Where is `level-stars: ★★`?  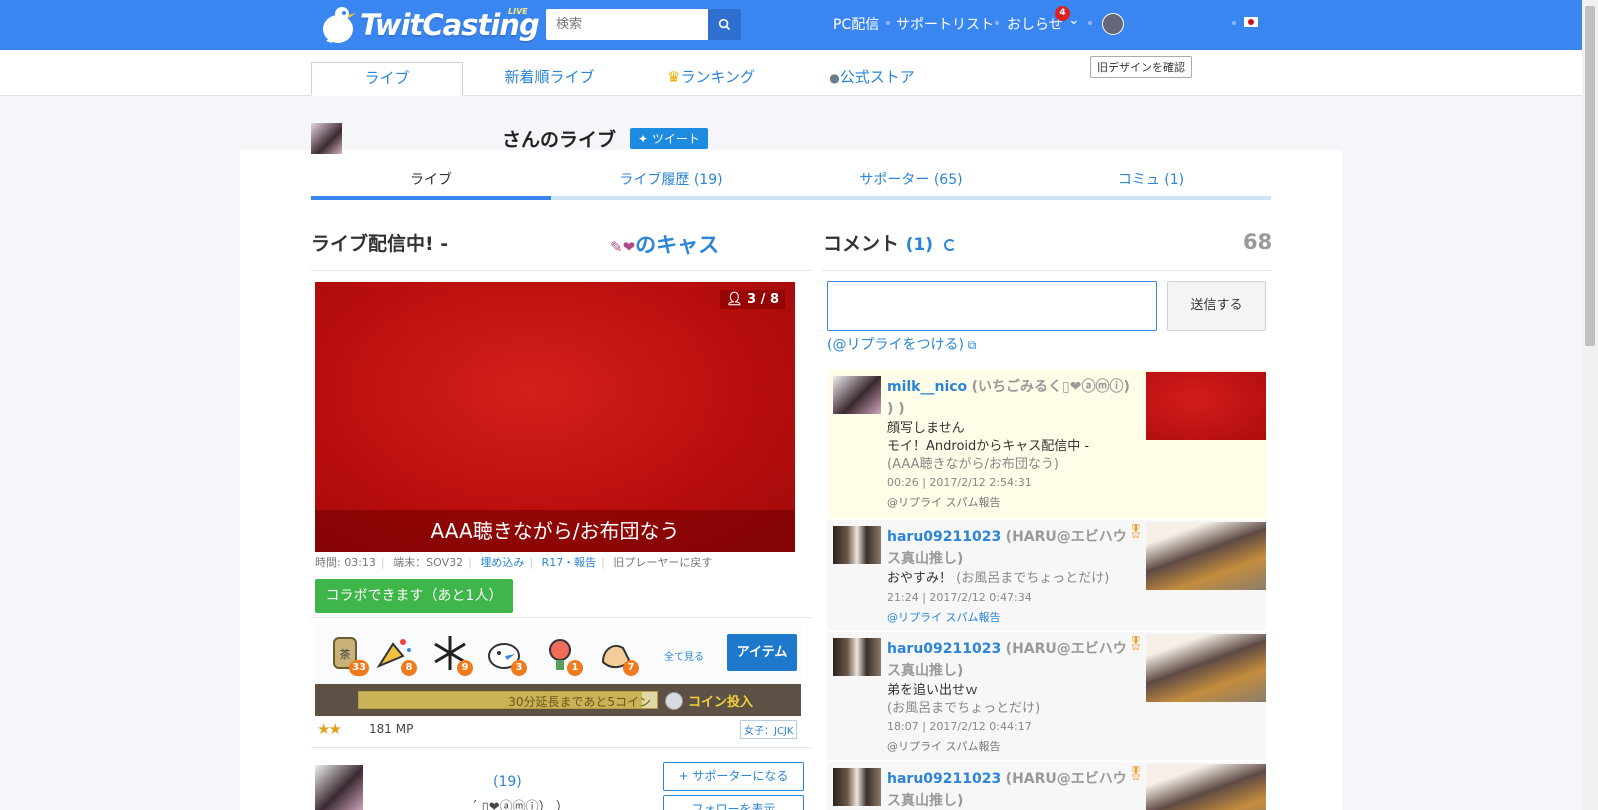
level-stars: ★★ is located at coordinates (329, 729).